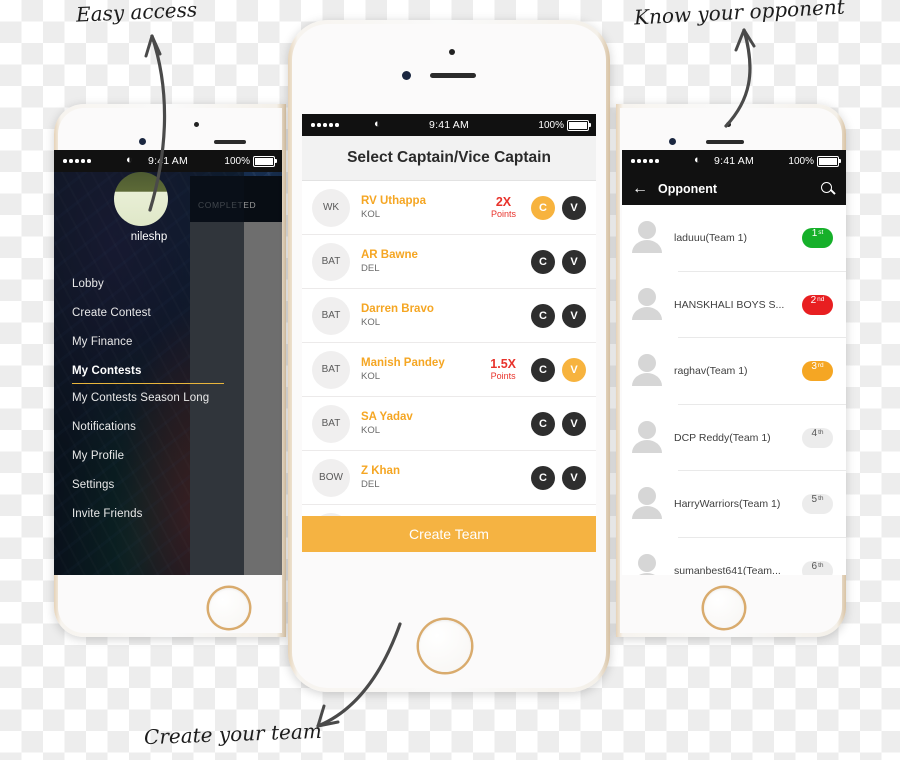 This screenshot has height=760, width=900. I want to click on home-button-left, so click(229, 608).